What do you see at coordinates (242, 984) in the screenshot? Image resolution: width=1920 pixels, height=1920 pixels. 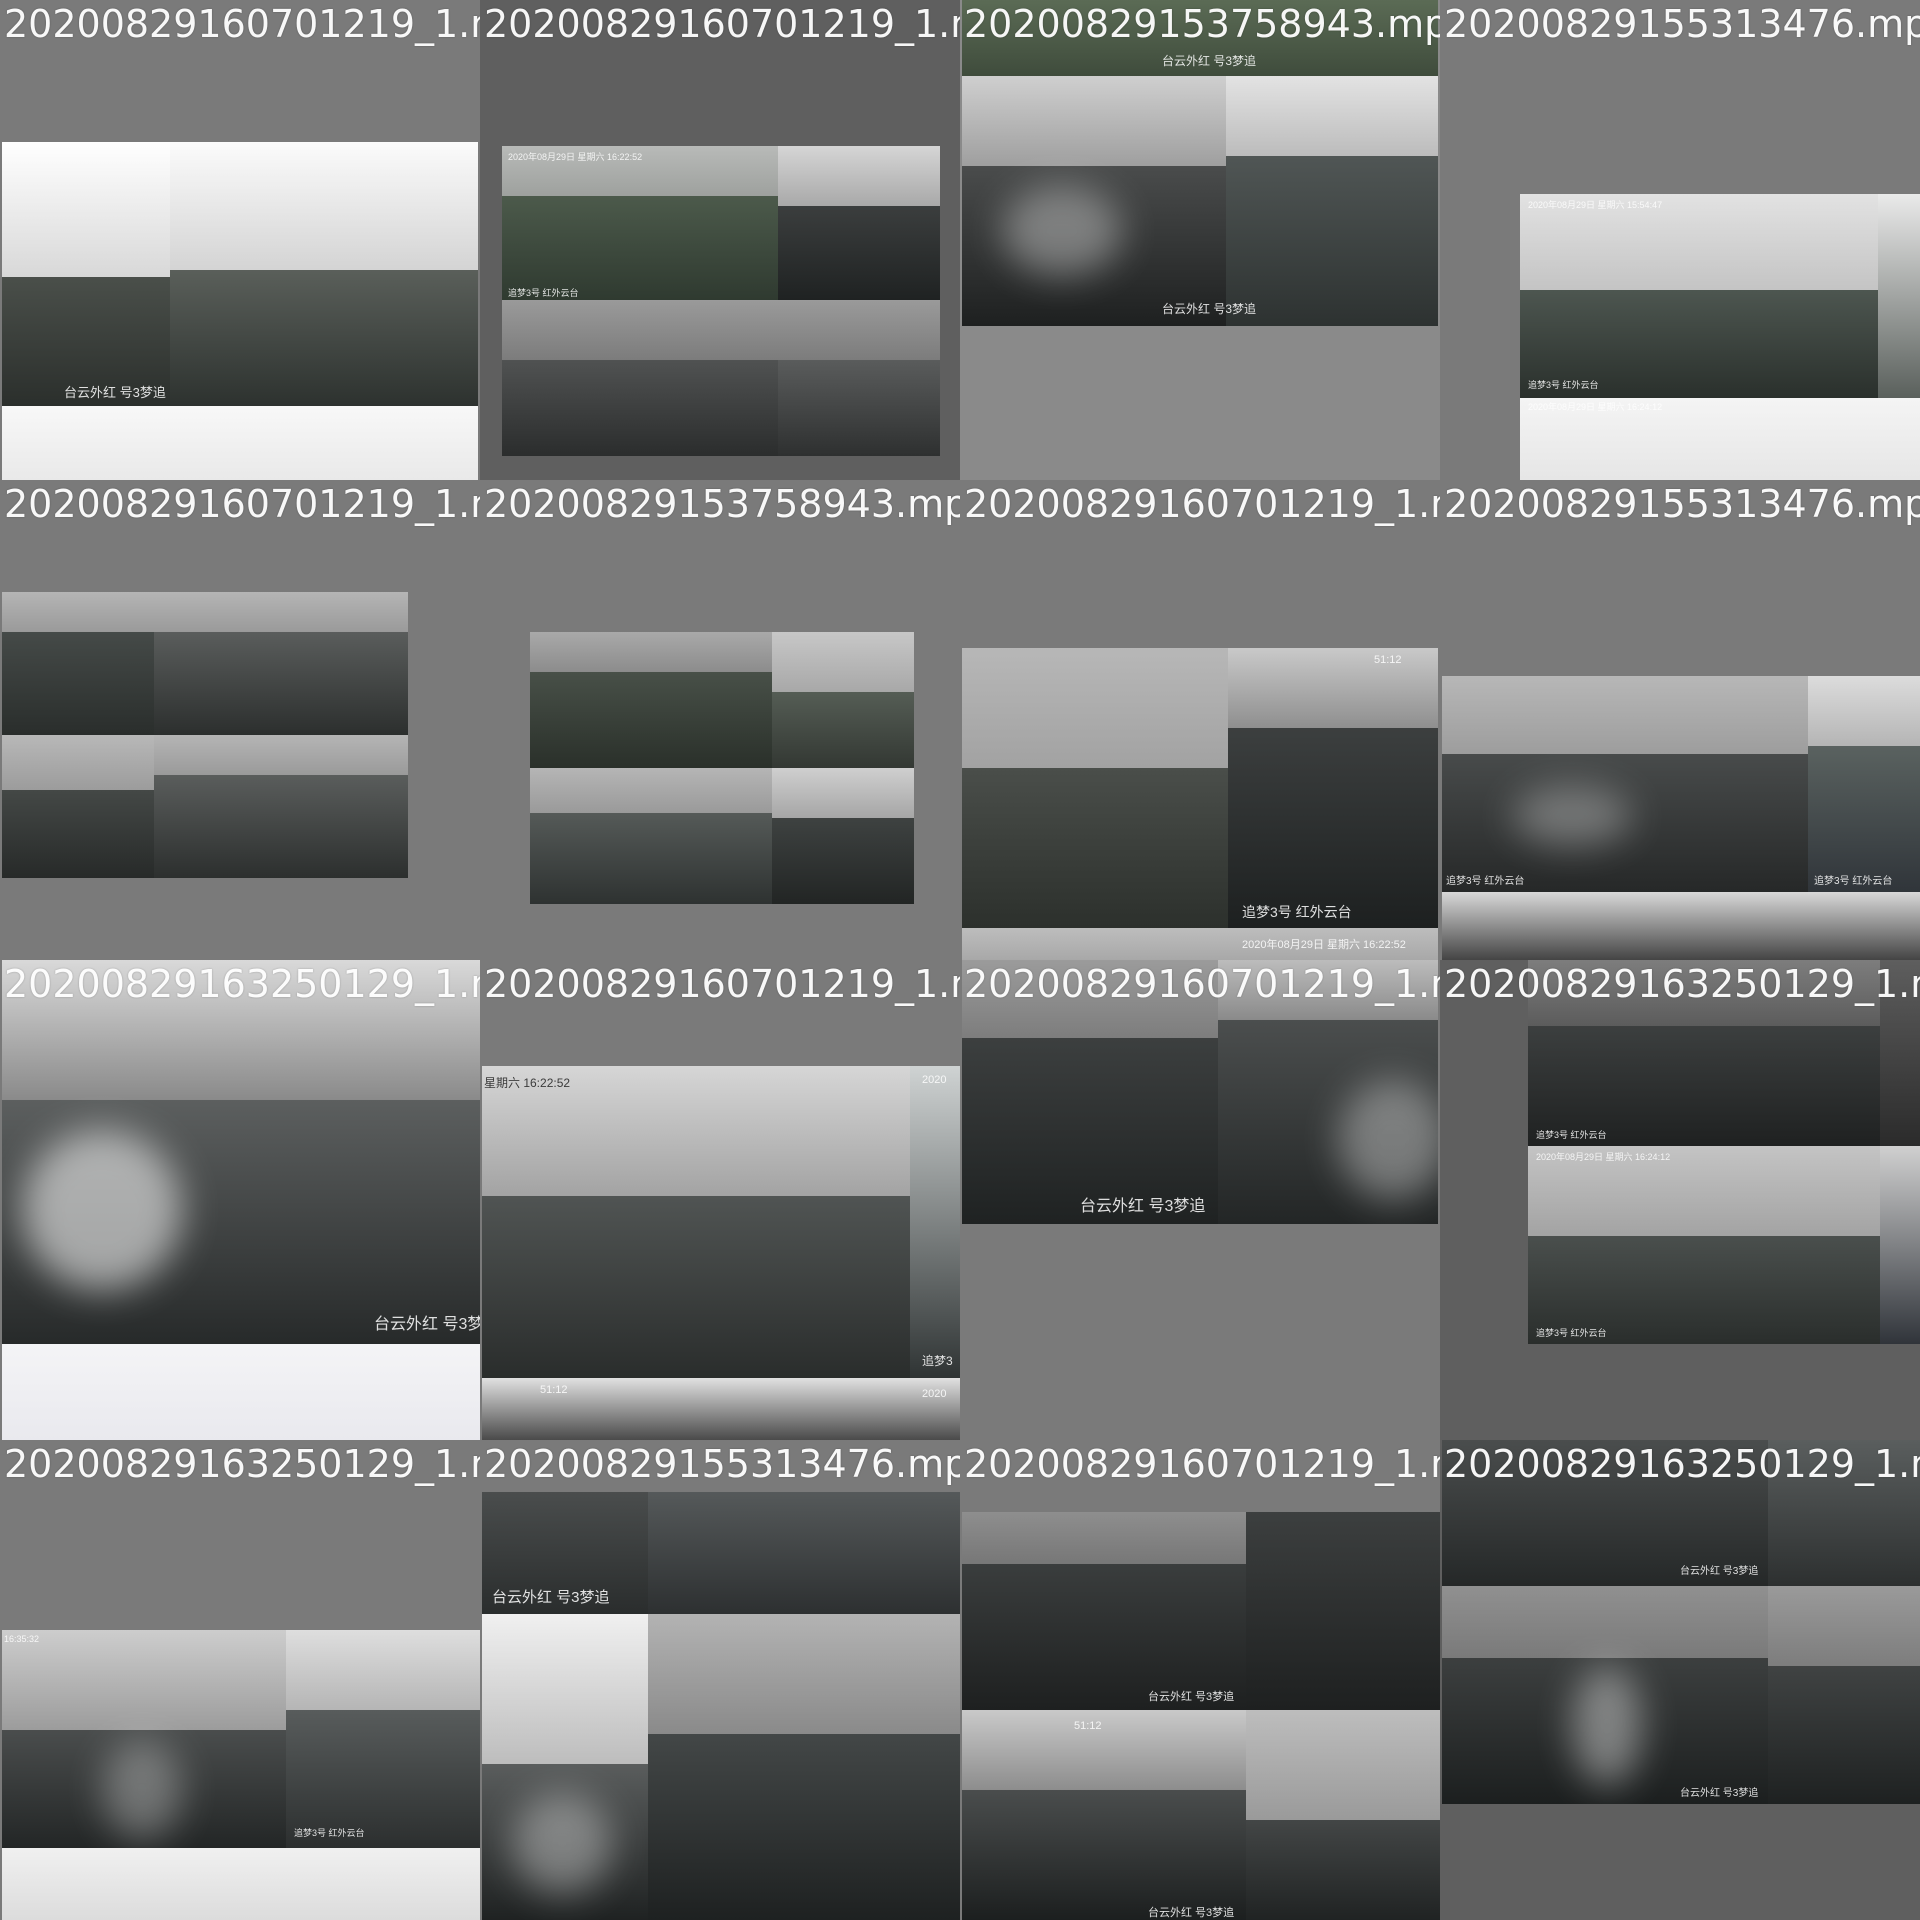 I see `tile-filename: 20200829163250129_1.mp4_275.jpg` at bounding box center [242, 984].